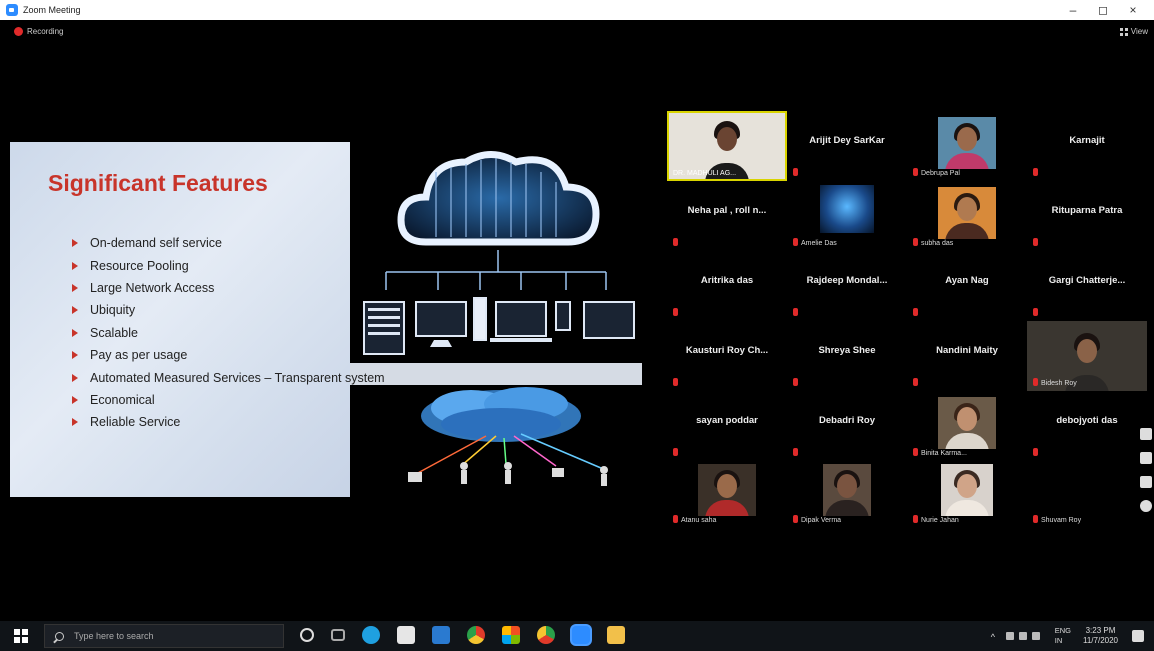 The width and height of the screenshot is (1154, 651). Describe the element at coordinates (1100, 640) in the screenshot. I see `clock-date: 11/7/2020` at that location.